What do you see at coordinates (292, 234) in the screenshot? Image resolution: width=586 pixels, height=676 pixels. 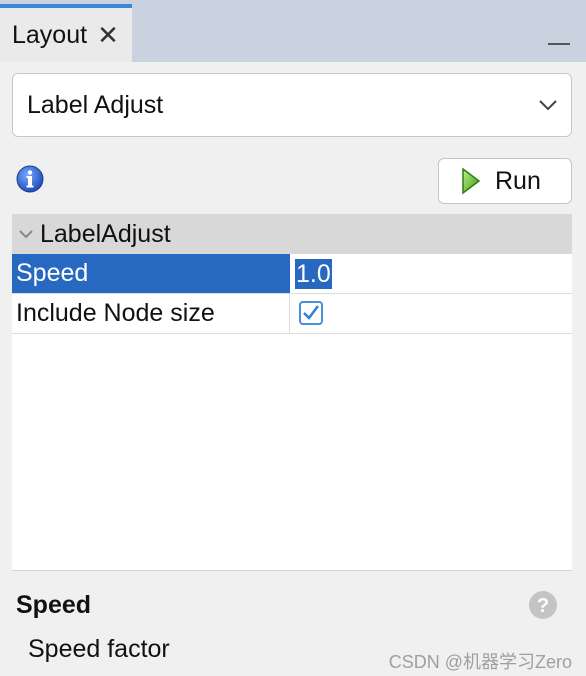 I see `category-row-labeladjust: LabelAdjust` at bounding box center [292, 234].